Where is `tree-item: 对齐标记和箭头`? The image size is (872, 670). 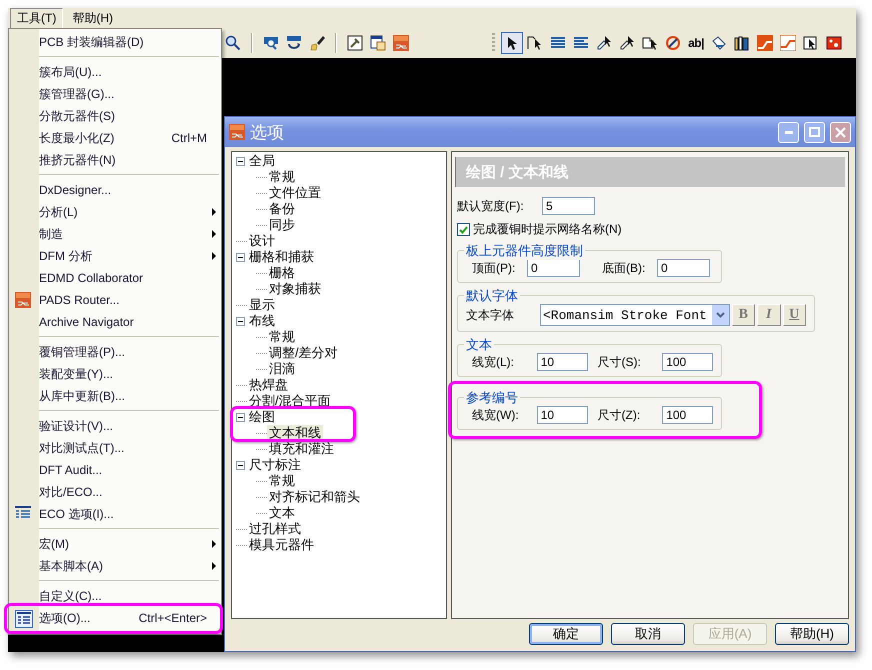
tree-item: 对齐标记和箭头 is located at coordinates (314, 497).